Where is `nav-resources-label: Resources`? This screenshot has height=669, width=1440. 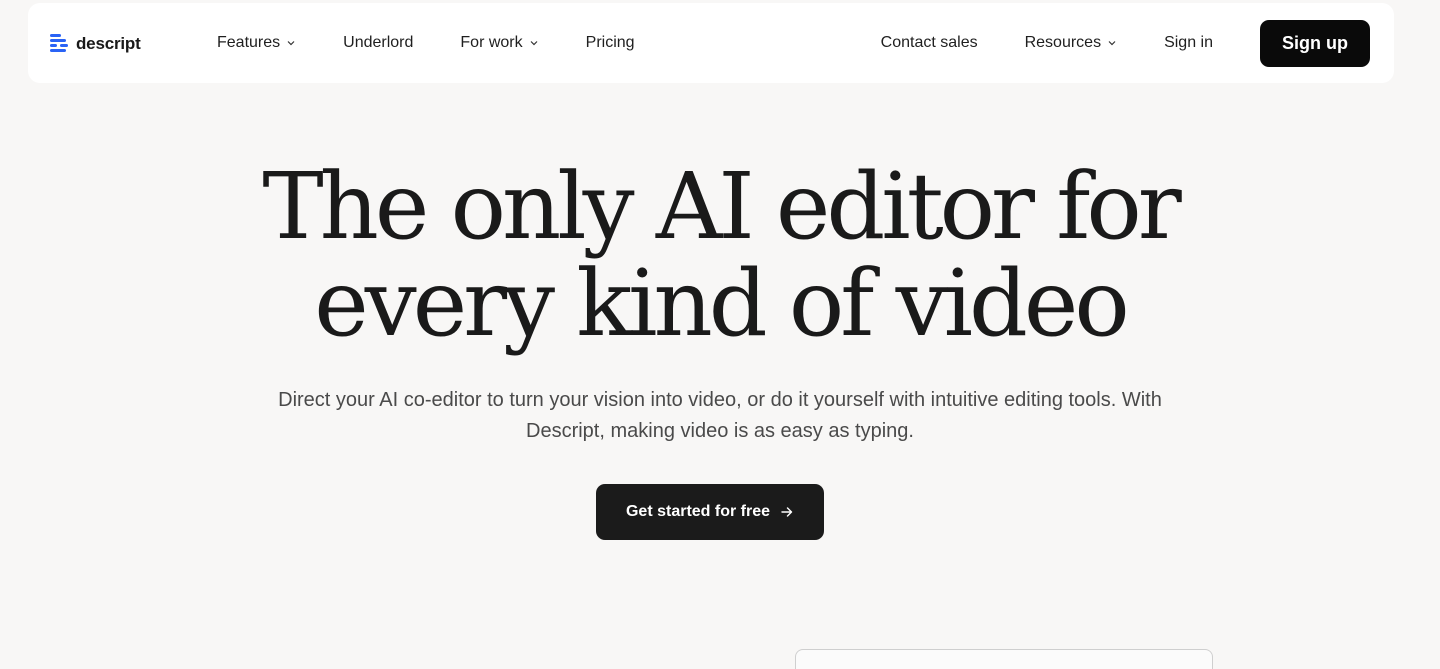
nav-resources-label: Resources is located at coordinates (1063, 42).